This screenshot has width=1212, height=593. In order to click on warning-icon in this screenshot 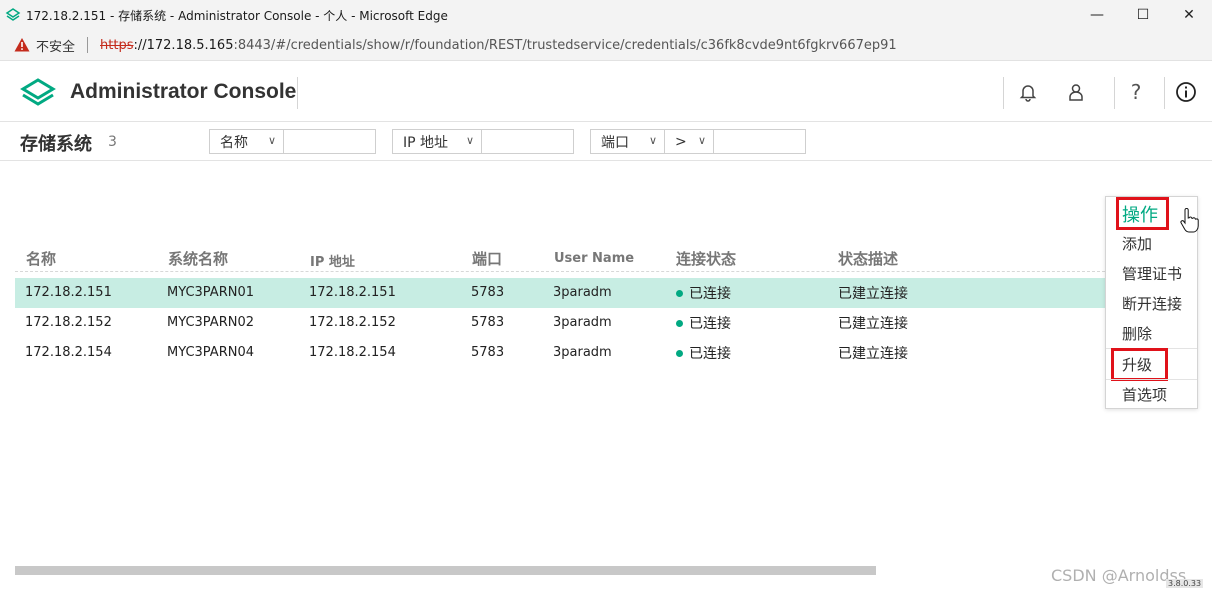, I will do `click(22, 45)`.